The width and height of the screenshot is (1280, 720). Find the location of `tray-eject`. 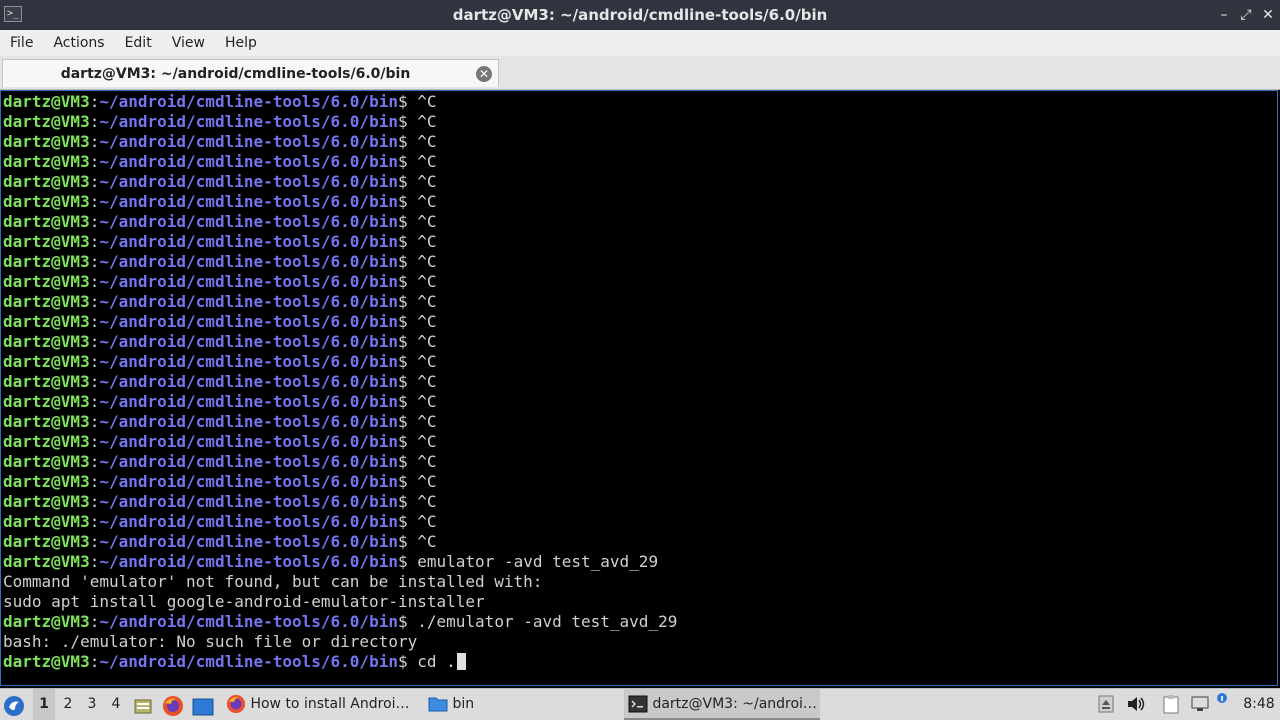

tray-eject is located at coordinates (1108, 704).